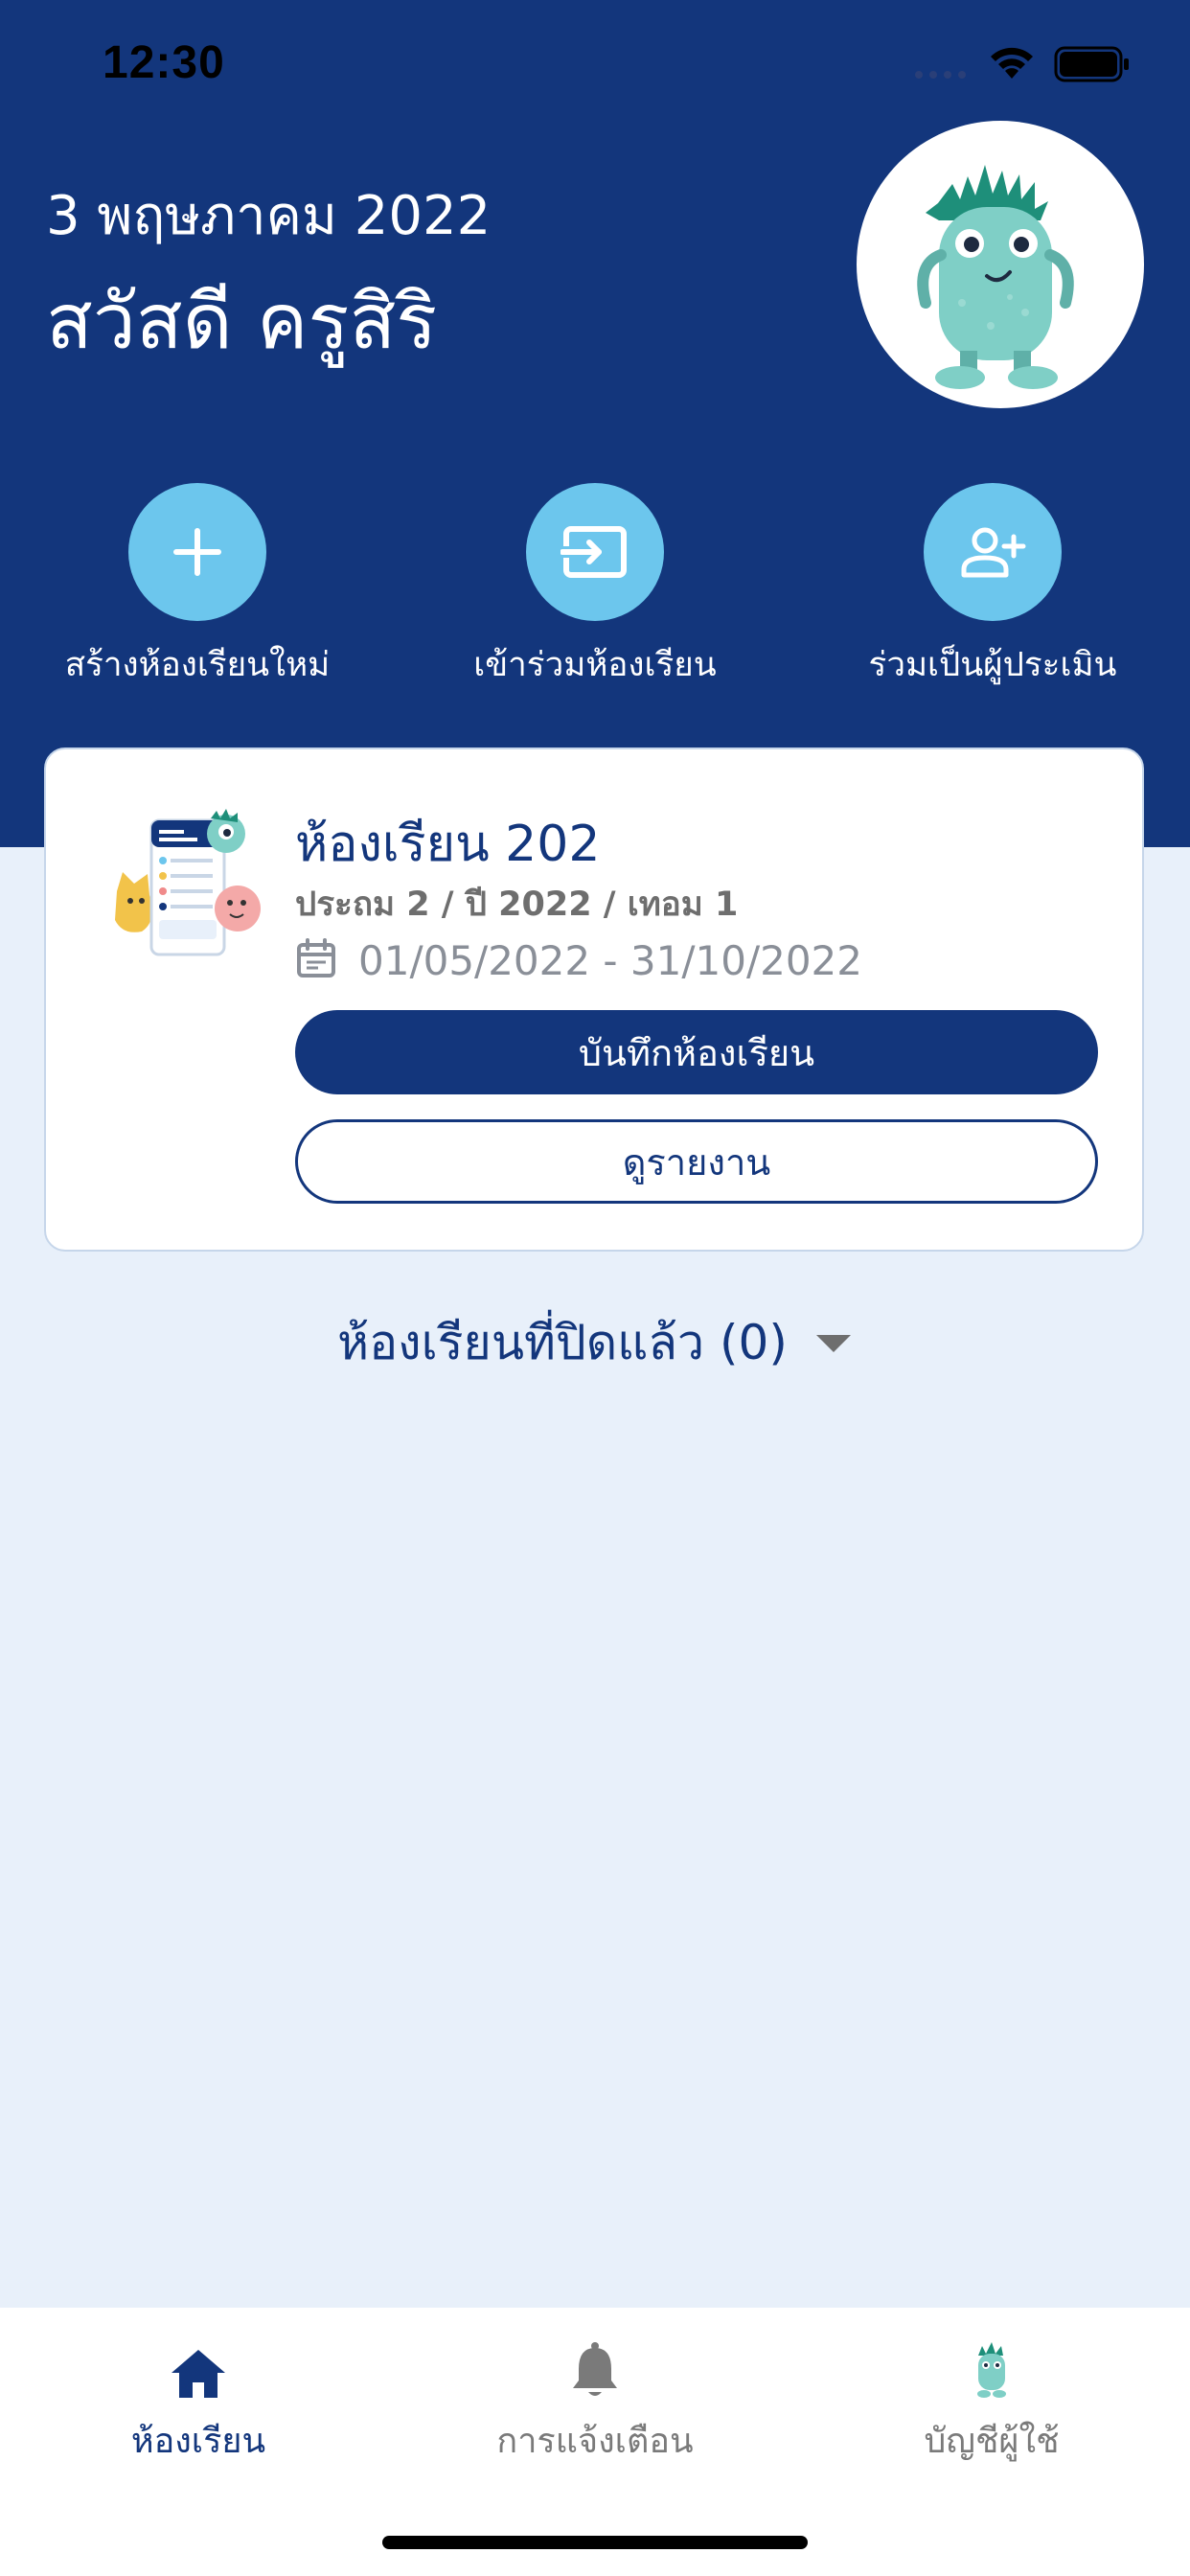 Image resolution: width=1190 pixels, height=2576 pixels. I want to click on plus-icon, so click(197, 552).